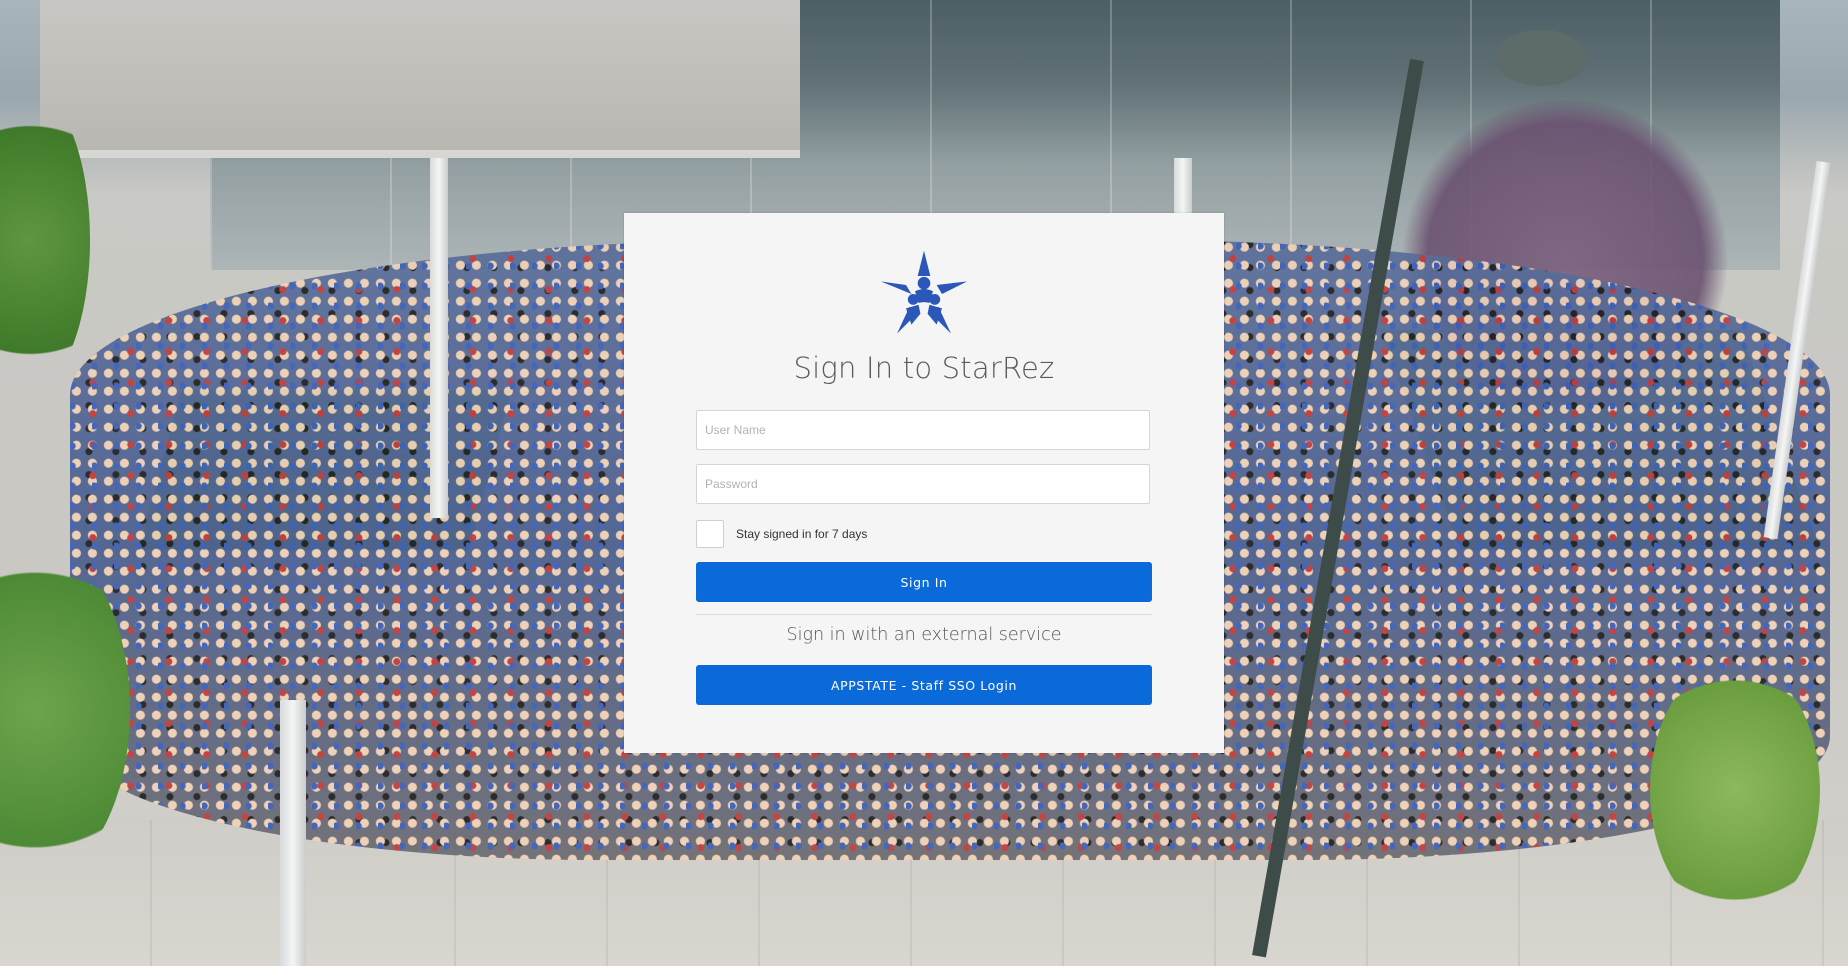 The height and width of the screenshot is (966, 1848). What do you see at coordinates (802, 534) in the screenshot?
I see `remember-me-label: Stay signed in for 7 days` at bounding box center [802, 534].